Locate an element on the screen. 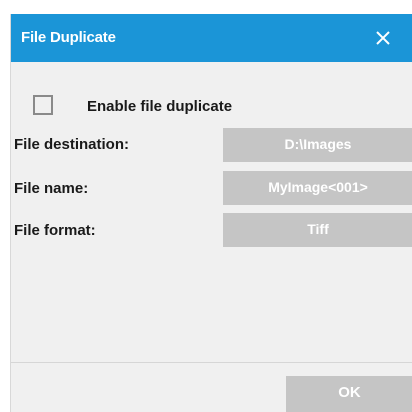  file-name-label: File name: is located at coordinates (51, 188).